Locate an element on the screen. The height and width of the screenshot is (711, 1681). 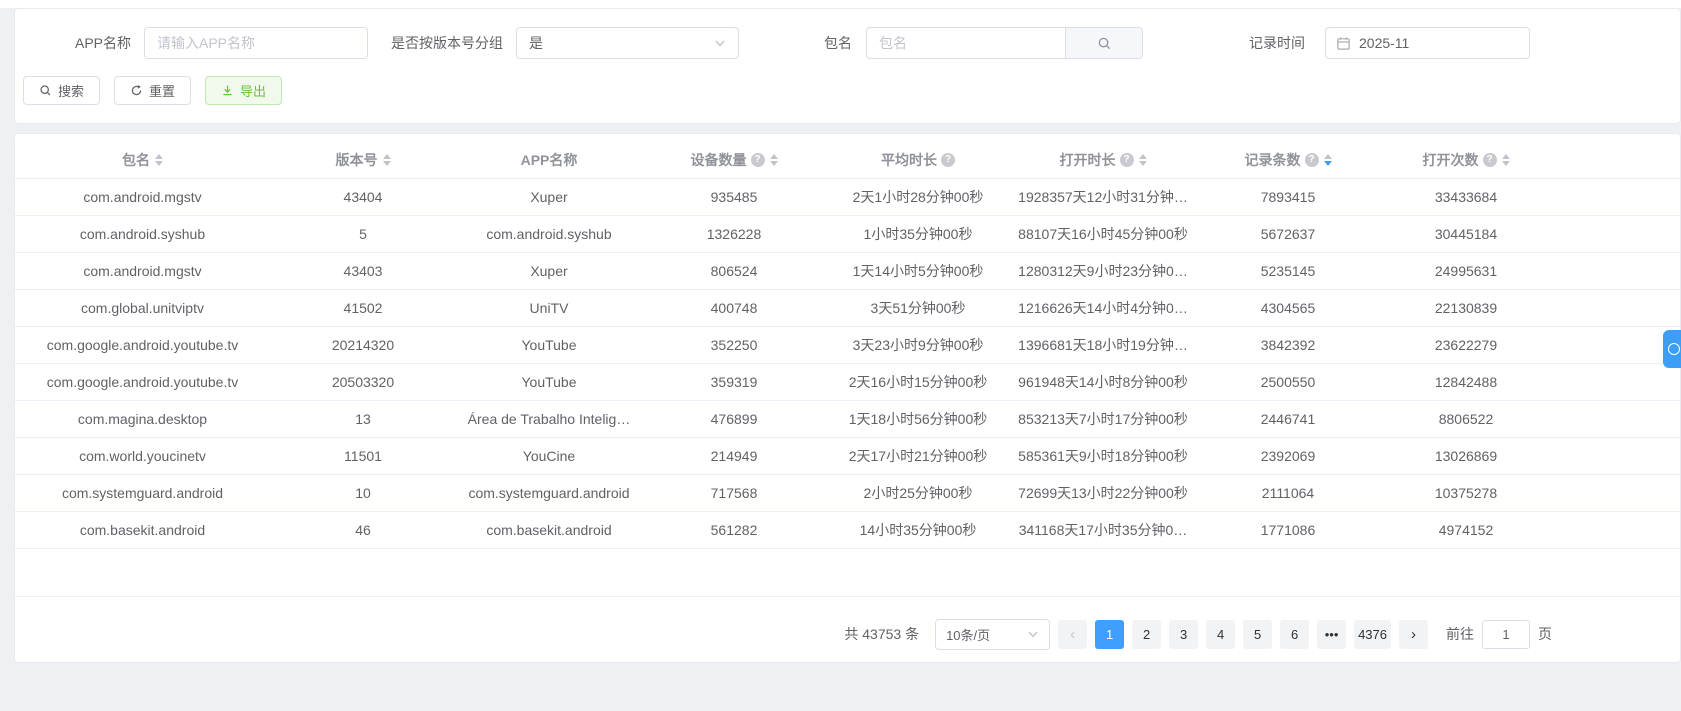
app-name-input is located at coordinates (256, 43).